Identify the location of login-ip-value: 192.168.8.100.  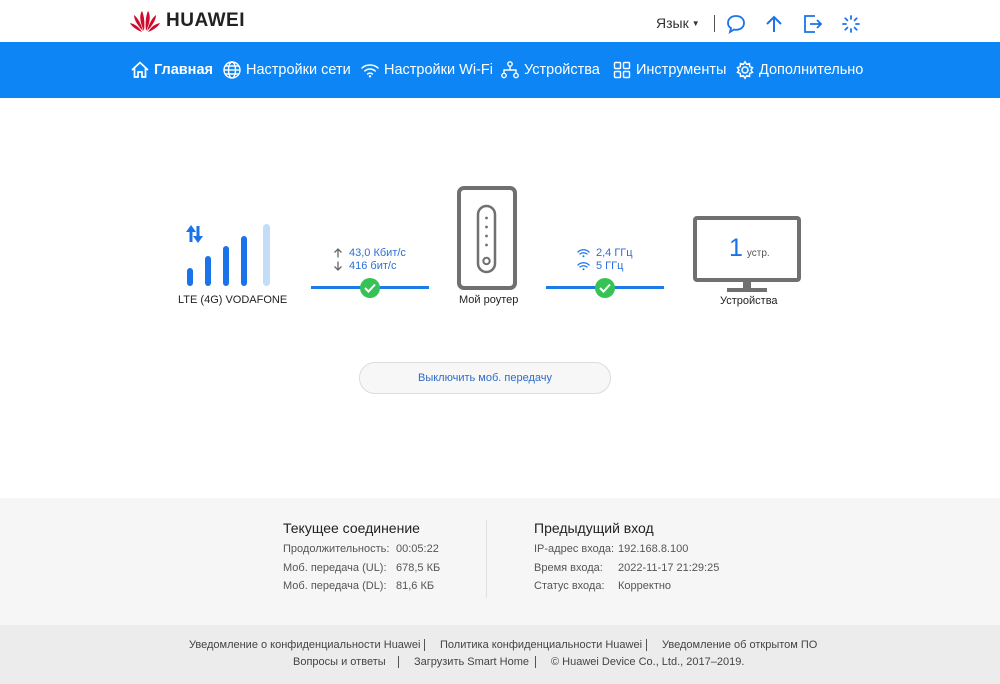
(653, 549).